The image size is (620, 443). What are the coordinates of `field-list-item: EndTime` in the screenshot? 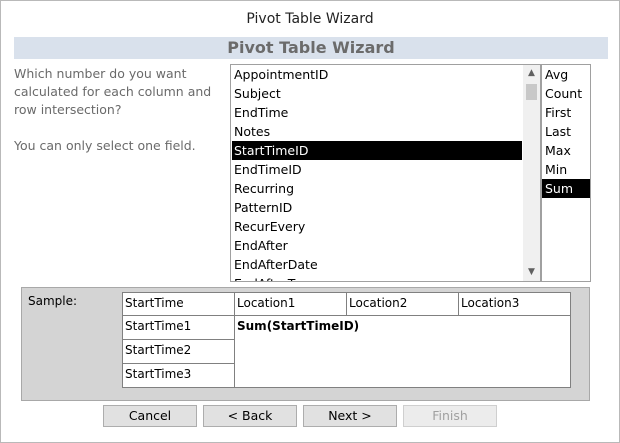 It's located at (377, 112).